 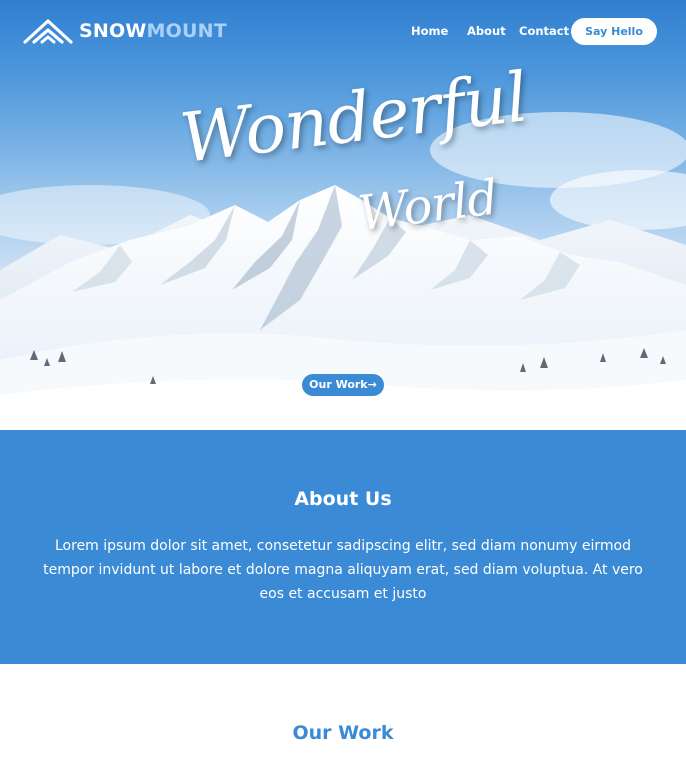 What do you see at coordinates (372, 384) in the screenshot?
I see `arrow-right-icon: →` at bounding box center [372, 384].